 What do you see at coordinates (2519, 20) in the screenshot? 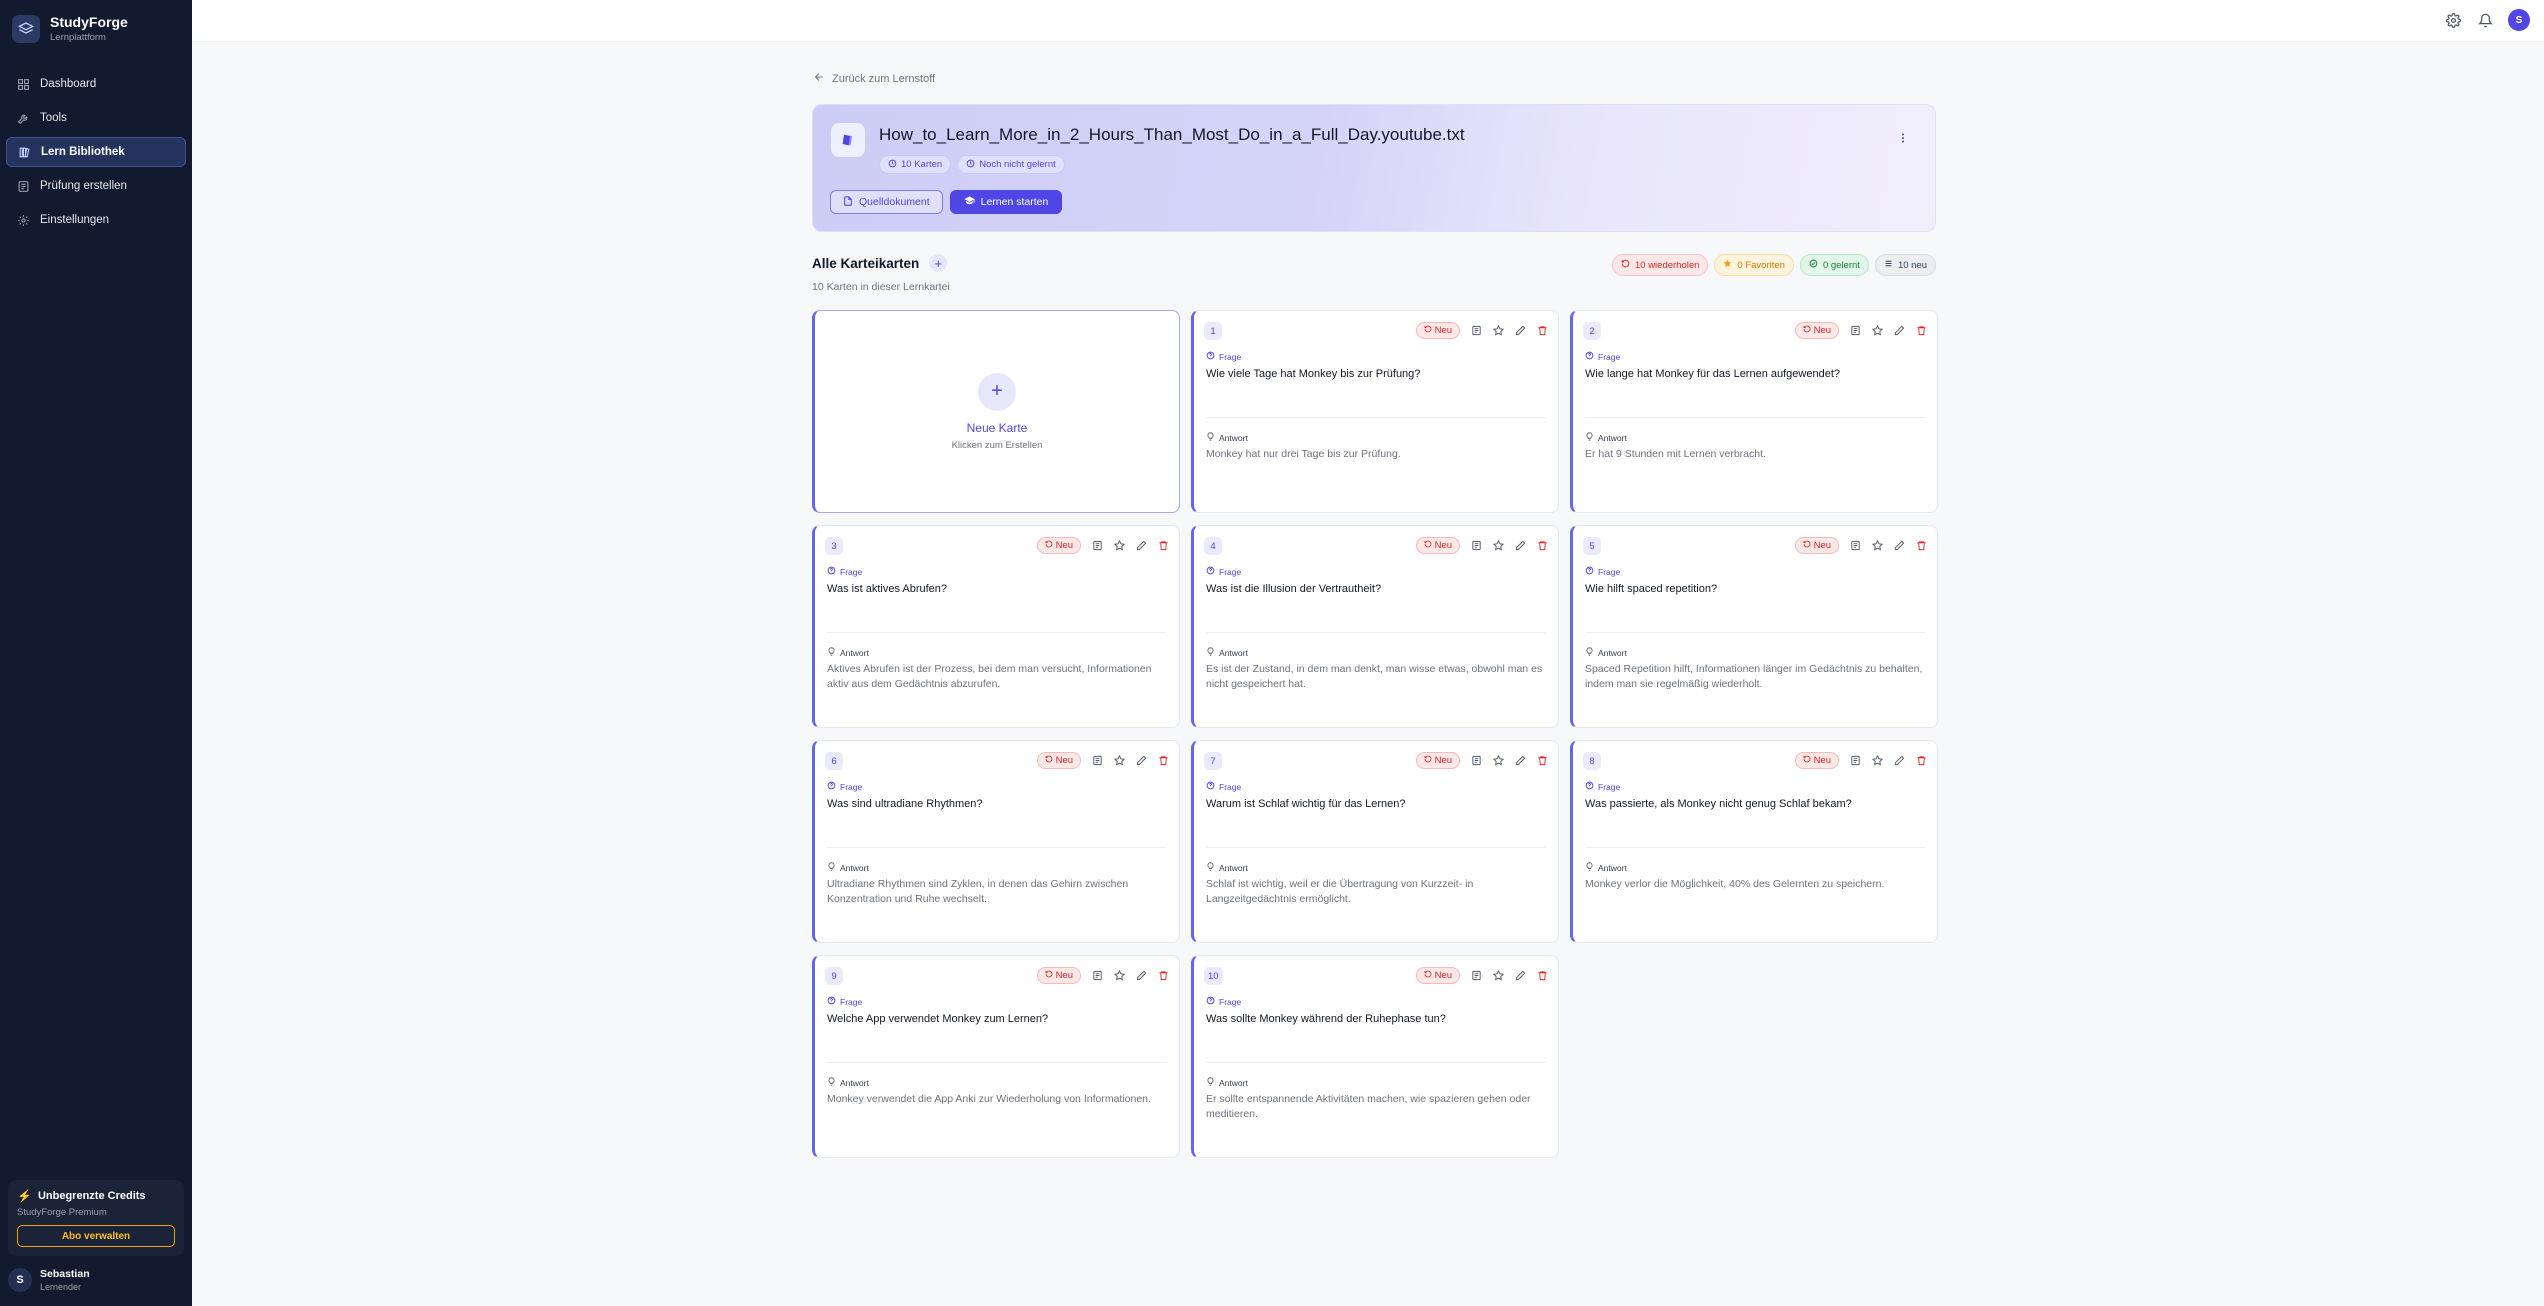
I see `avatar: S` at bounding box center [2519, 20].